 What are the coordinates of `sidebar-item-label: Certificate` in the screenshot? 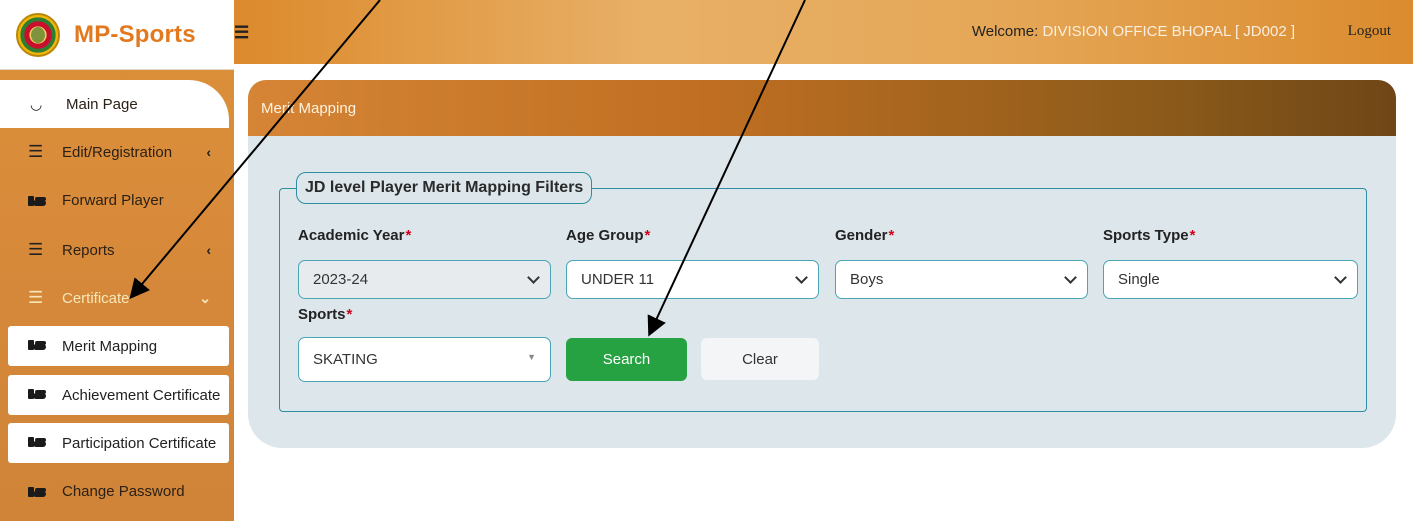 It's located at (96, 298).